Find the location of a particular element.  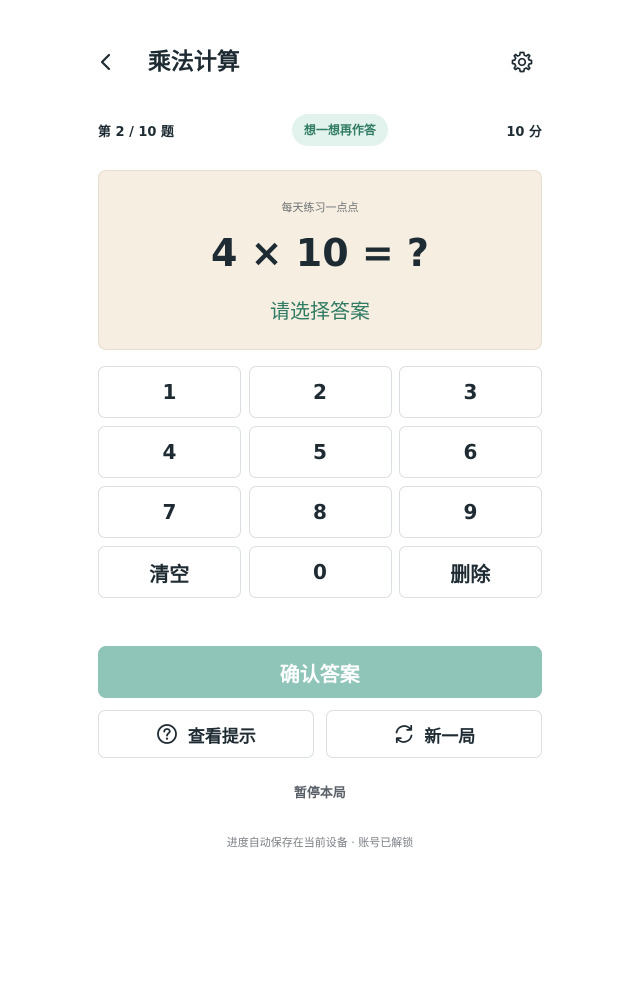

key-1: 1 is located at coordinates (169, 392).